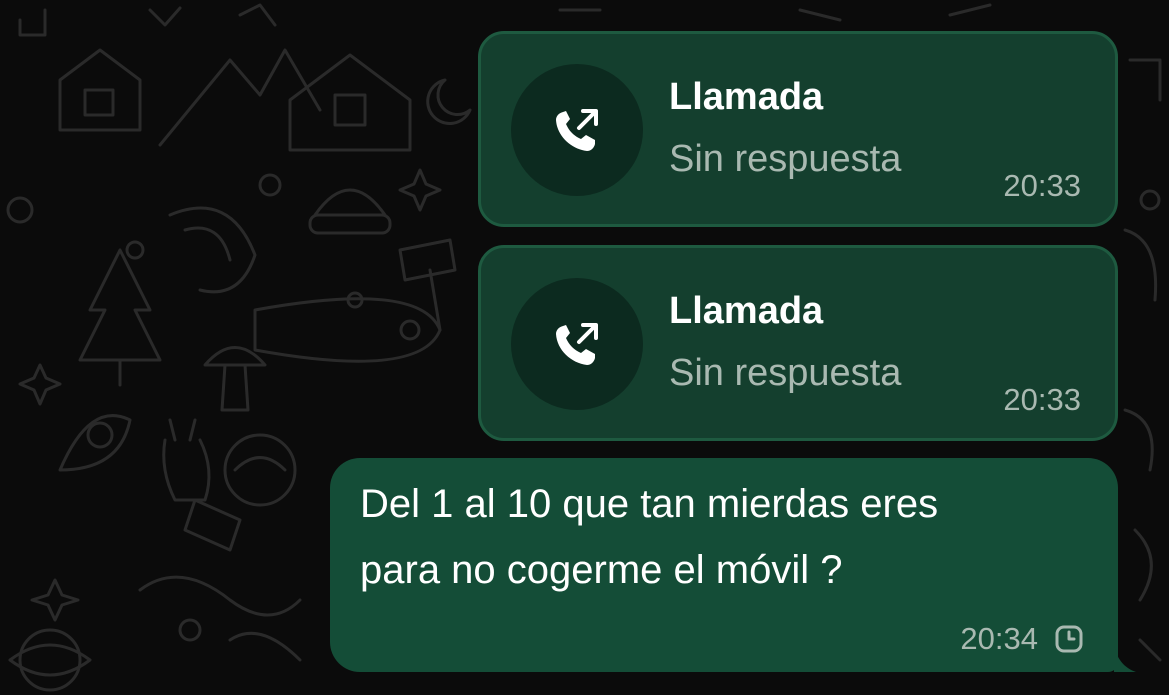  Describe the element at coordinates (1069, 639) in the screenshot. I see `clock-pending-icon` at that location.